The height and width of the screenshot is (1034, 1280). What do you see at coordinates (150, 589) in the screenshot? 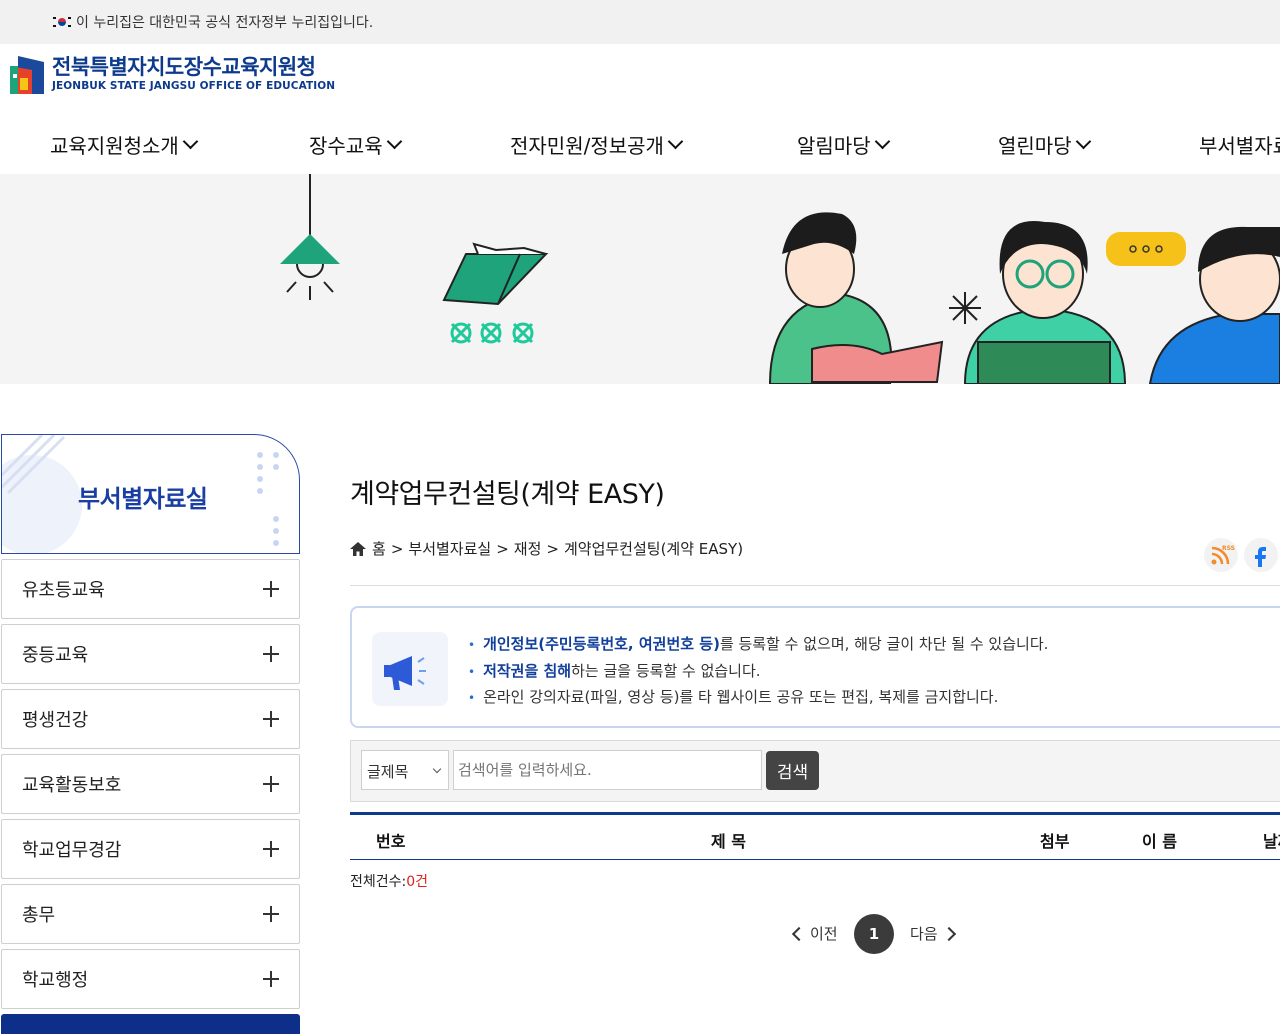
I see `sidebar-item-elementary: 유초등교육` at bounding box center [150, 589].